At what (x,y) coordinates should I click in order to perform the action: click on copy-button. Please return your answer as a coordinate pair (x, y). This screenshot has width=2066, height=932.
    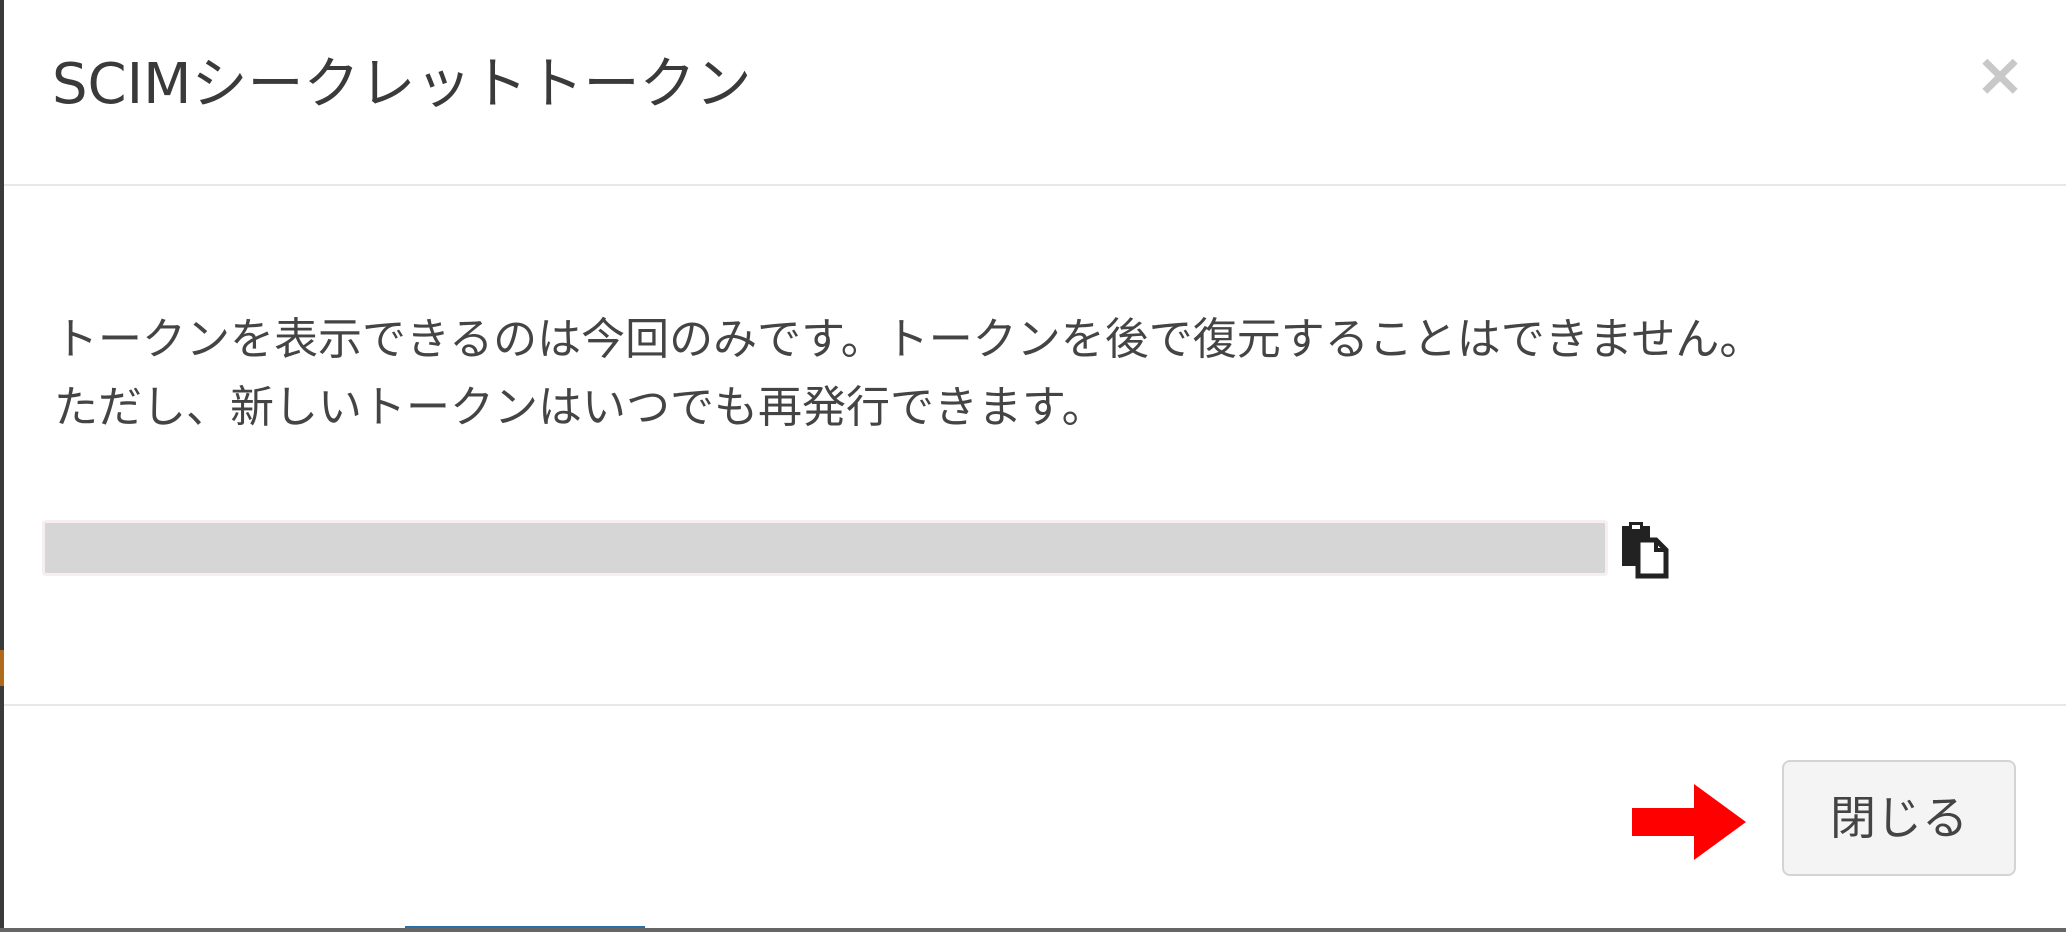
    Looking at the image, I should click on (1645, 550).